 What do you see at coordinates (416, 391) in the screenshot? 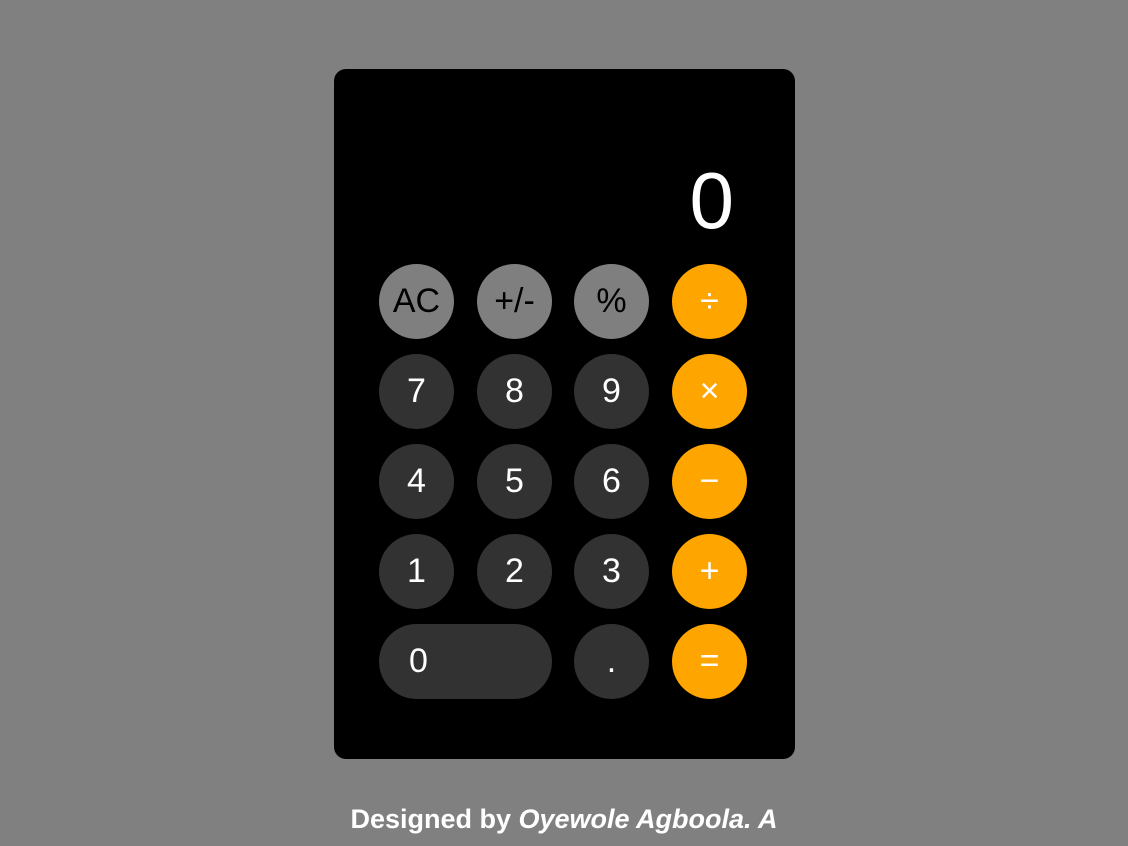
I see `digit-7-button: 7` at bounding box center [416, 391].